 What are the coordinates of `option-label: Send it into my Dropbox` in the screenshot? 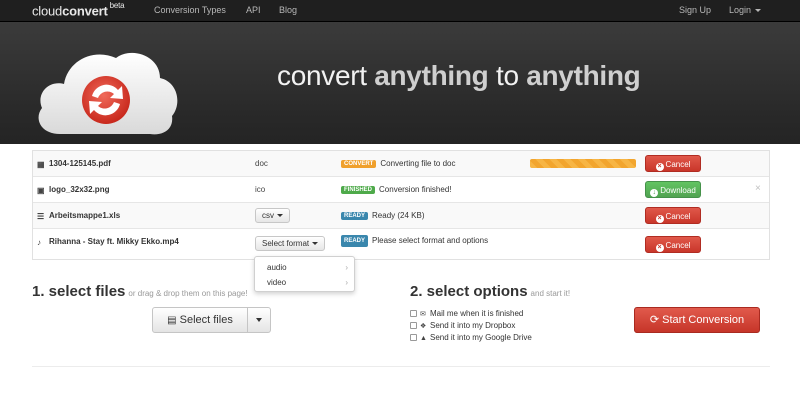 It's located at (473, 325).